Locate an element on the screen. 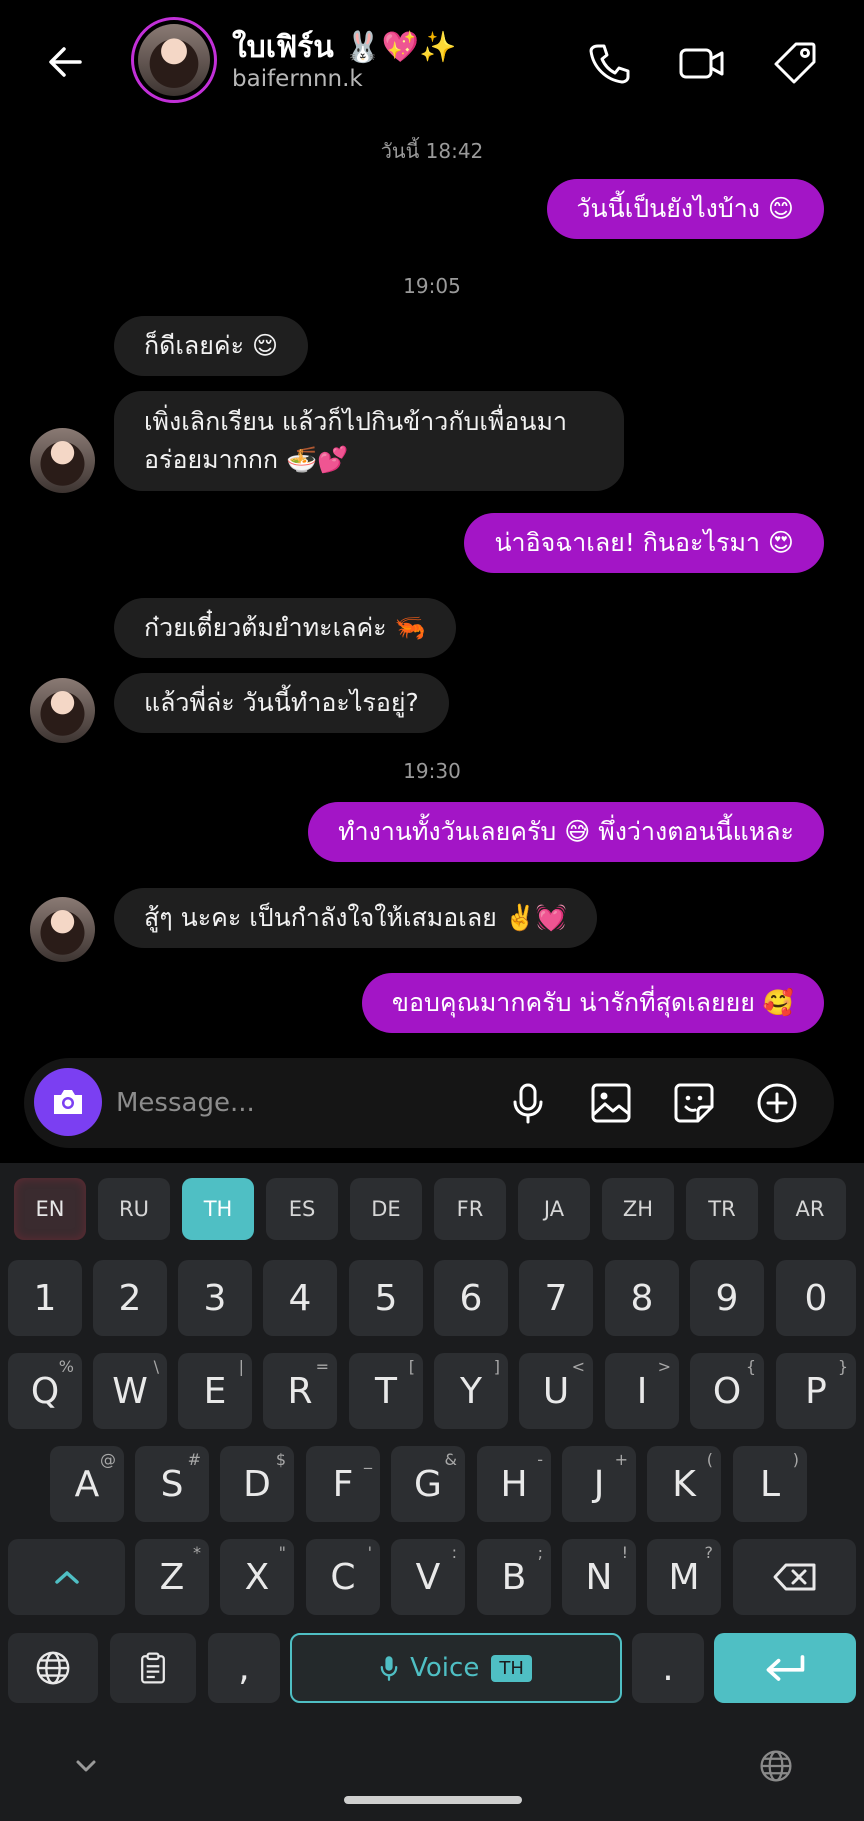  lang-en-key: EN is located at coordinates (50, 1209).